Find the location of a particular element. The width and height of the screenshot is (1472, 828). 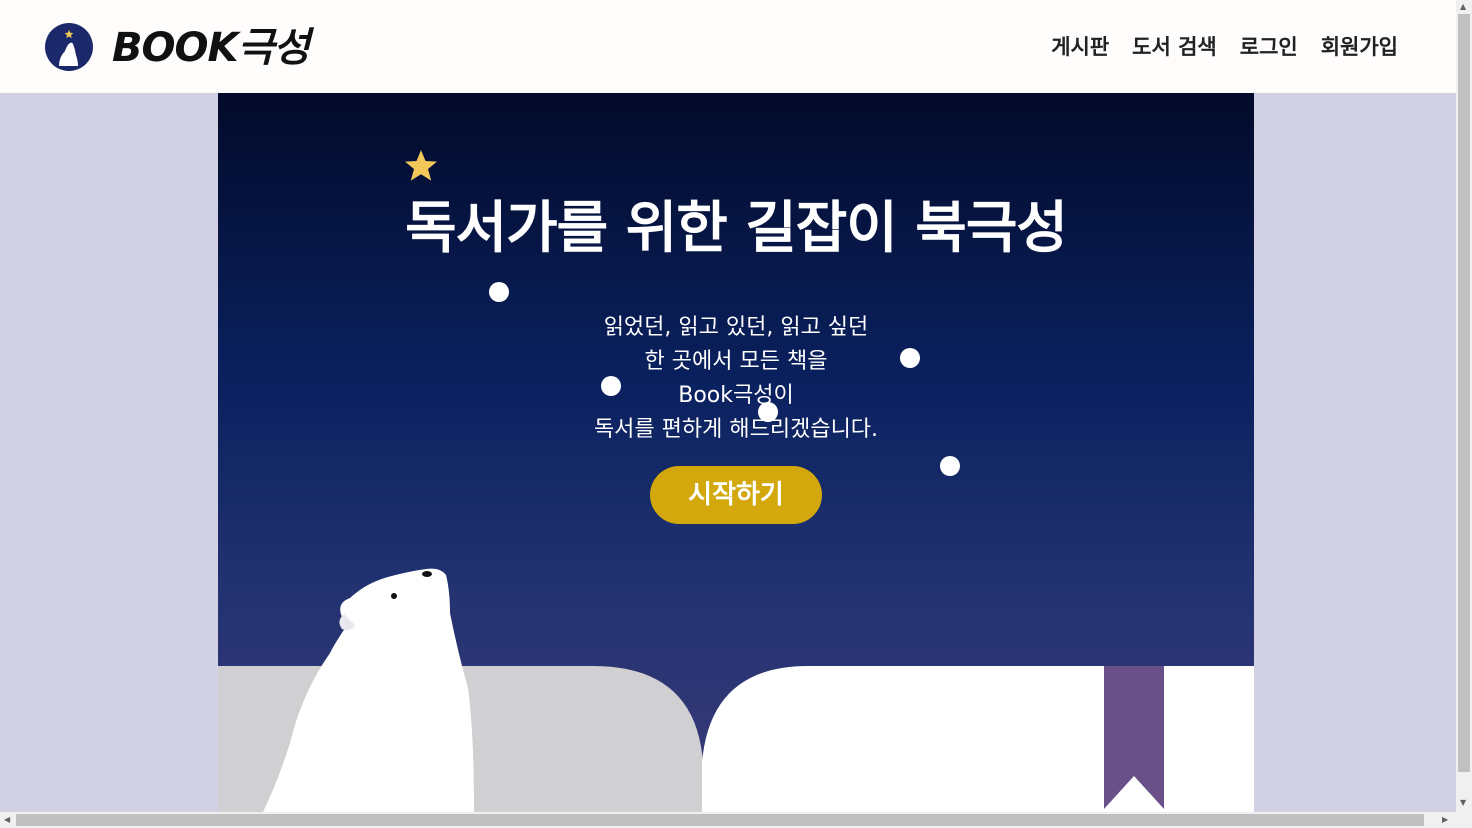

scroll-left-icon: ◀ is located at coordinates (7, 820).